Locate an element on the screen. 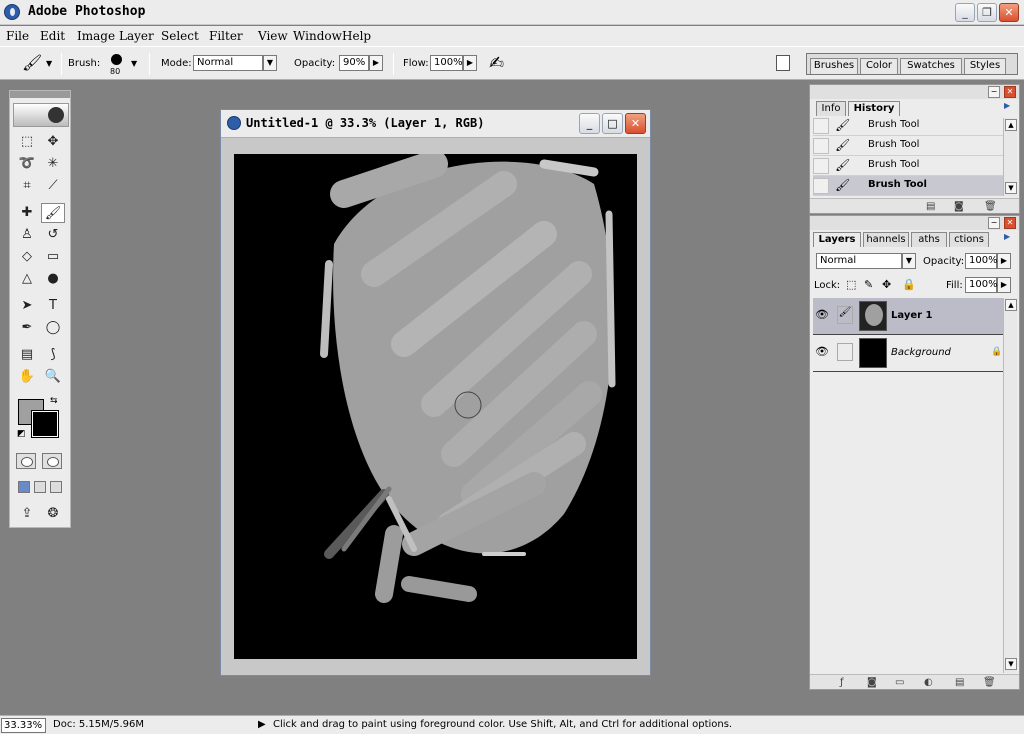  layers-minimize-button: − is located at coordinates (994, 223).